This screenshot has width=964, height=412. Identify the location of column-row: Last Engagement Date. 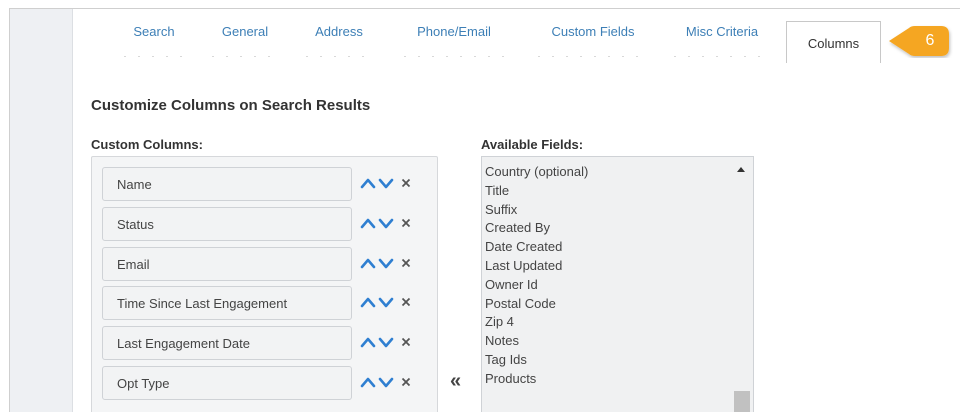
(267, 343).